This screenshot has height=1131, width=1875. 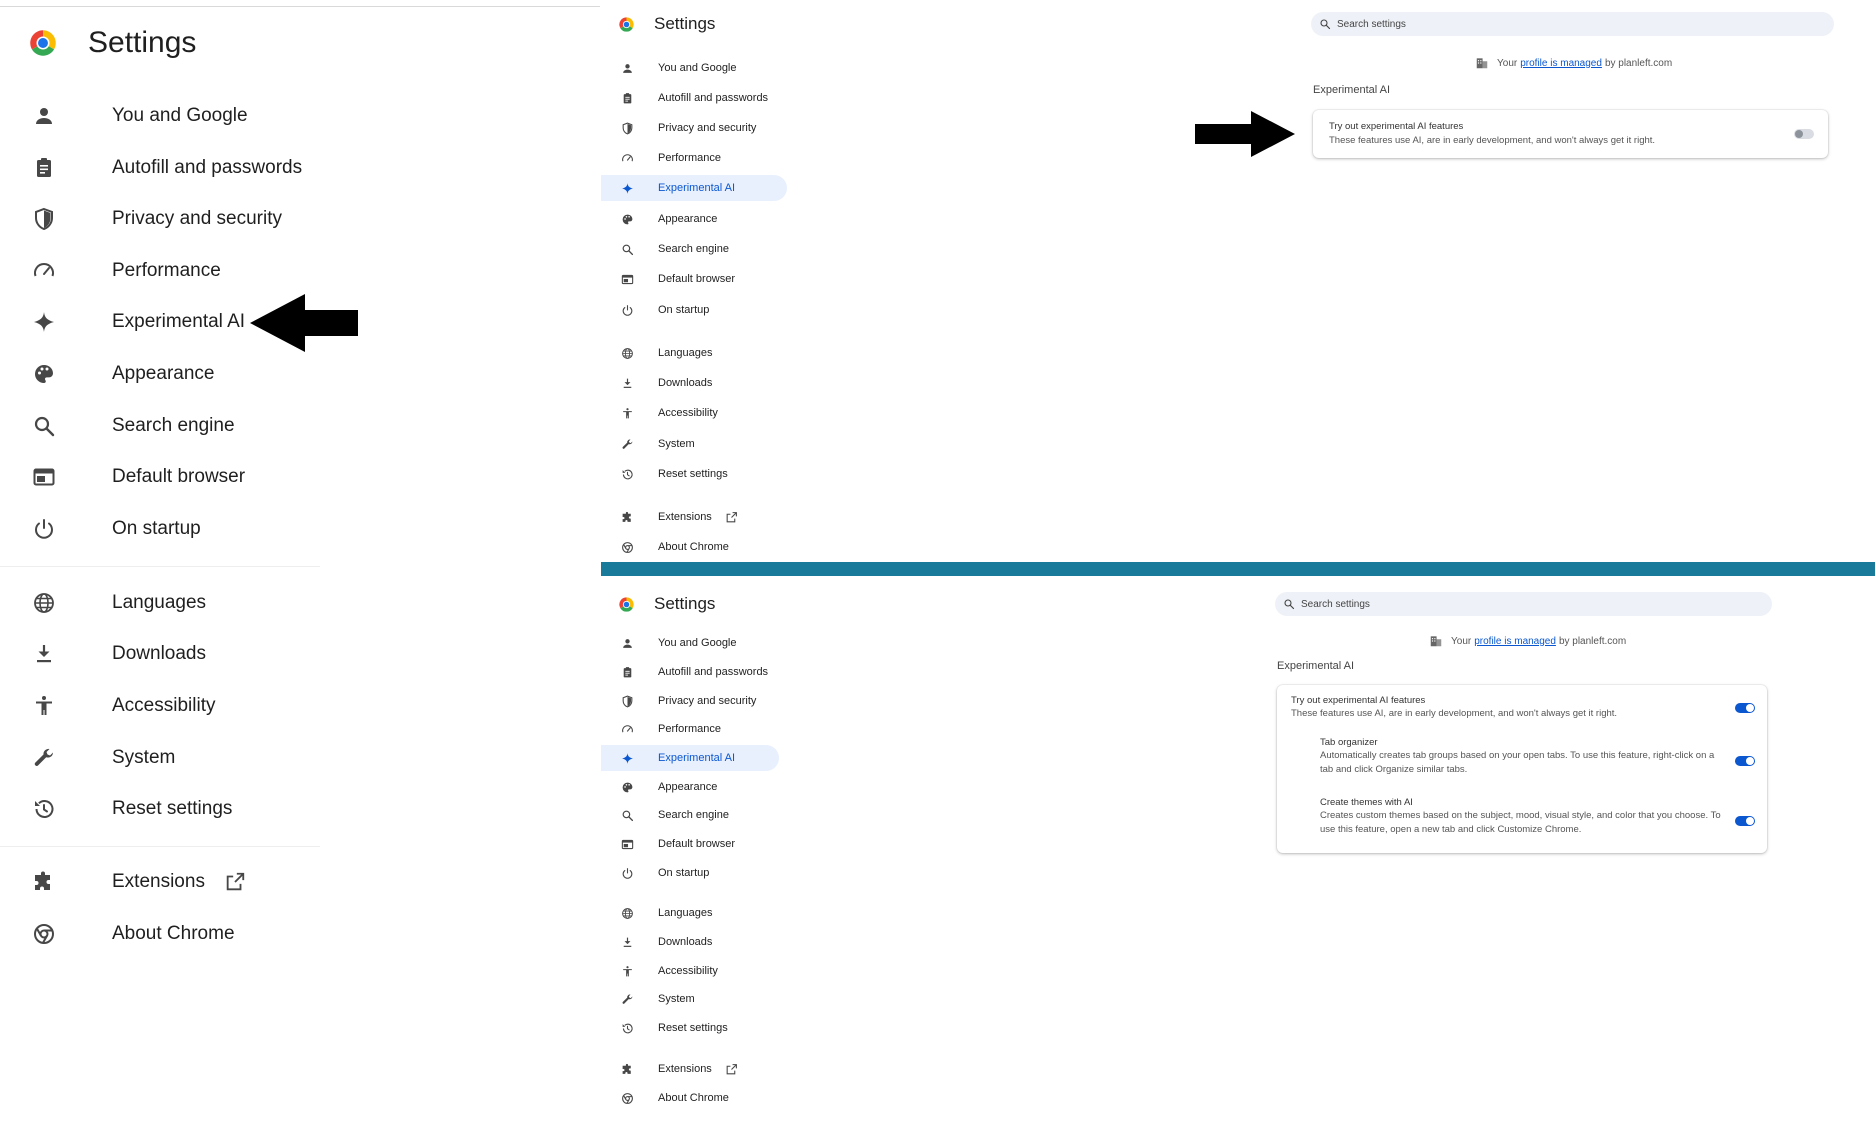 What do you see at coordinates (685, 383) in the screenshot?
I see `sidebar-item-label: Downloads` at bounding box center [685, 383].